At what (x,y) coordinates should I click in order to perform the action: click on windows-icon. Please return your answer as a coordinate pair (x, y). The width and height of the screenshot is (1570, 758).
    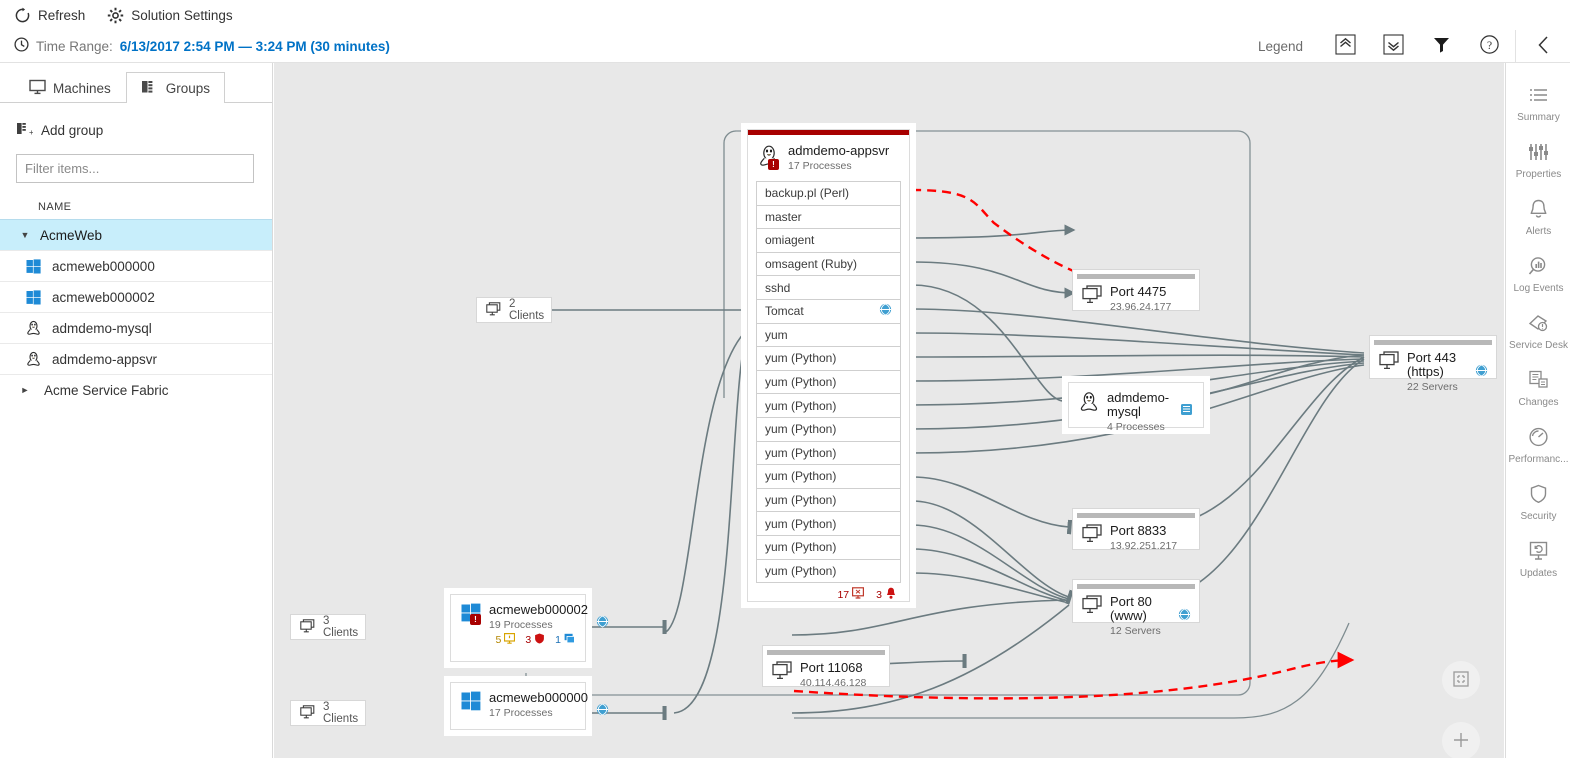
    Looking at the image, I should click on (33, 297).